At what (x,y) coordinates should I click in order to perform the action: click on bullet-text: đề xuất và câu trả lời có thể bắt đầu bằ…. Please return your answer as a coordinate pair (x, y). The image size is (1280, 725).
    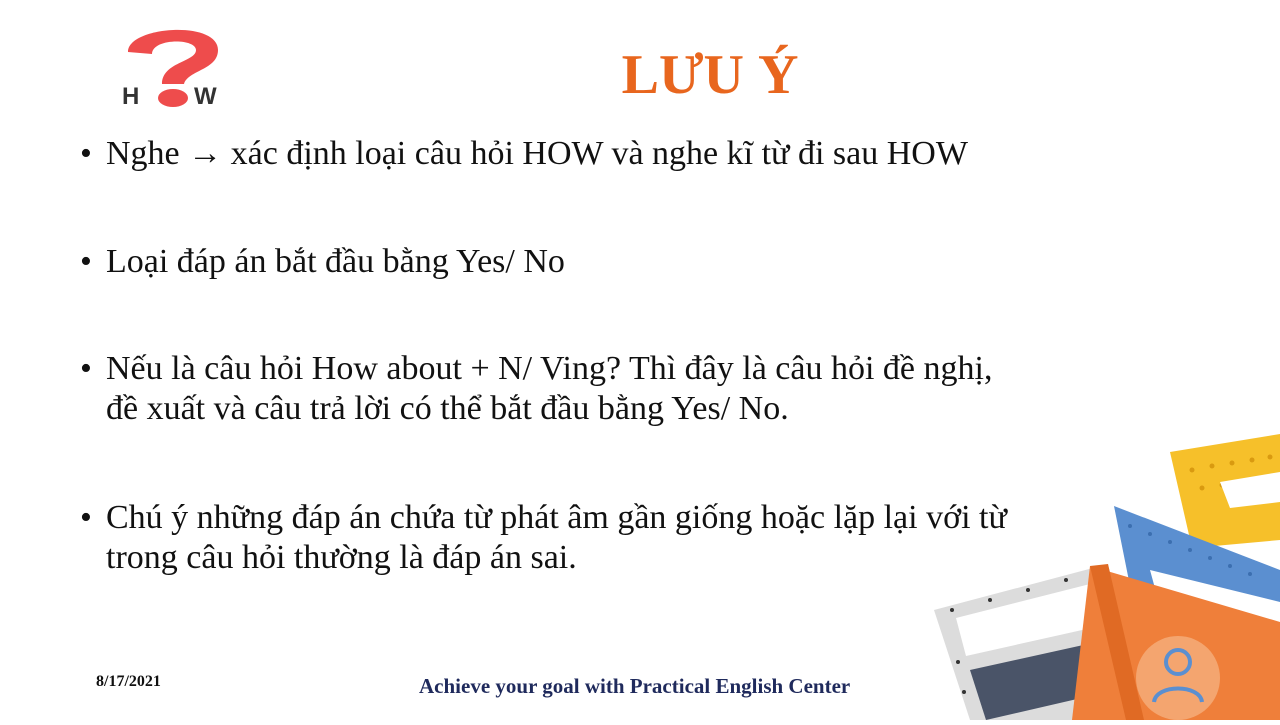
    Looking at the image, I should click on (447, 408).